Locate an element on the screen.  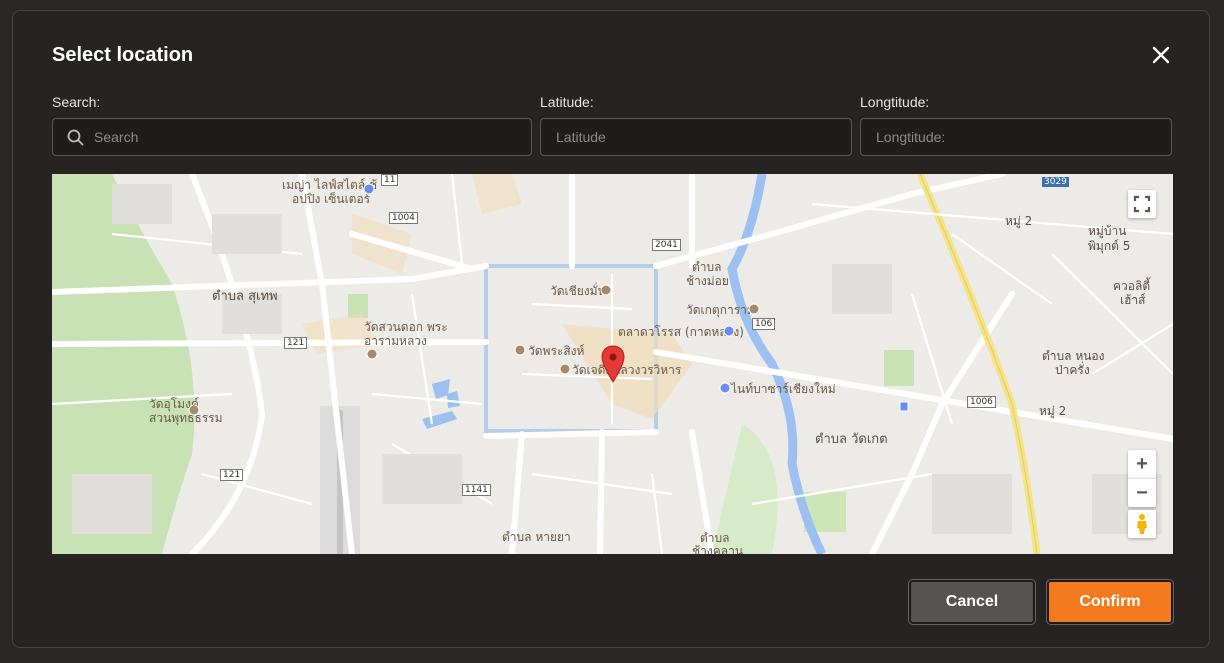
latitude-field is located at coordinates (696, 137).